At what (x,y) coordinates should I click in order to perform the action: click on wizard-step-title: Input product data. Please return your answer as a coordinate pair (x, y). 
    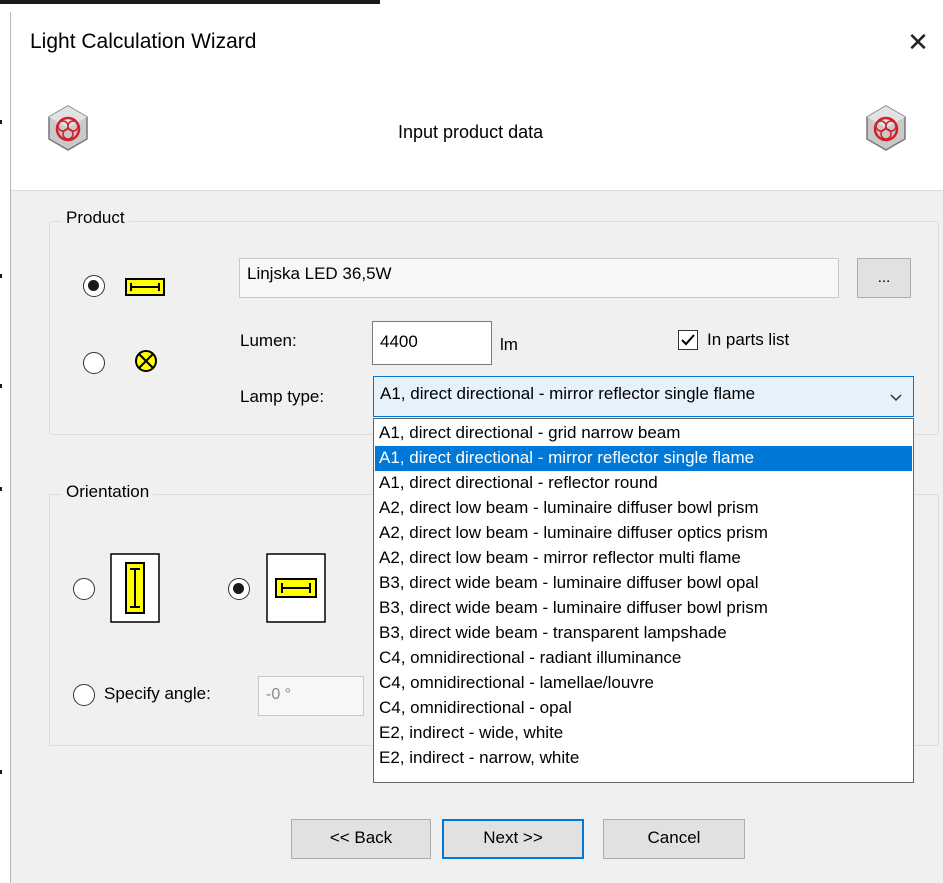
    Looking at the image, I should click on (471, 132).